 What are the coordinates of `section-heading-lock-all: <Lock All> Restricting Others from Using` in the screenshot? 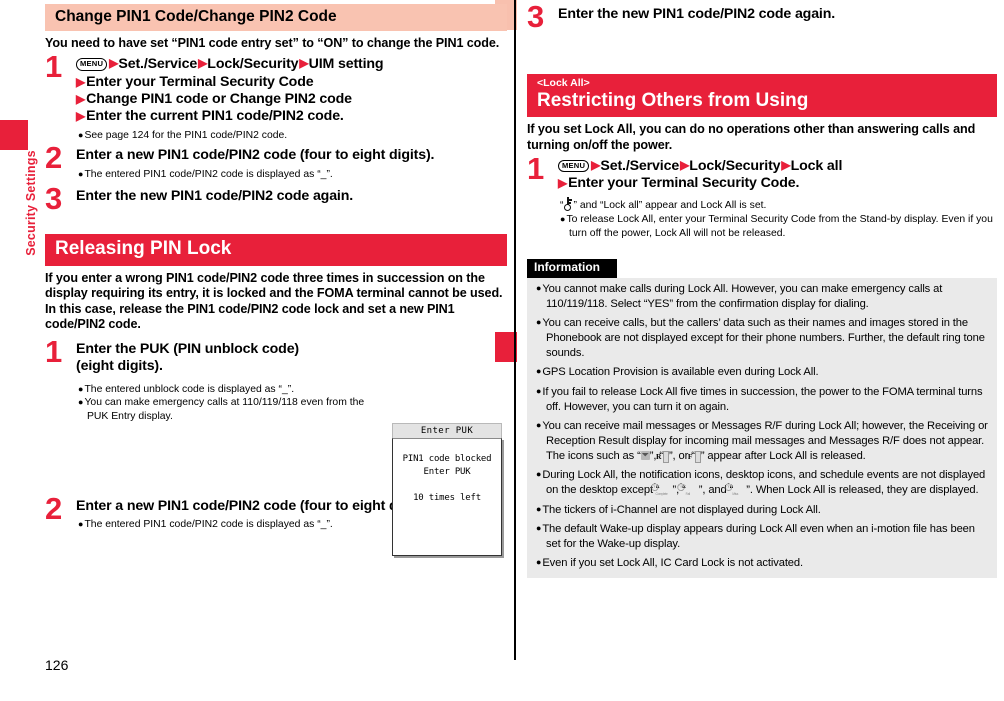 It's located at (762, 96).